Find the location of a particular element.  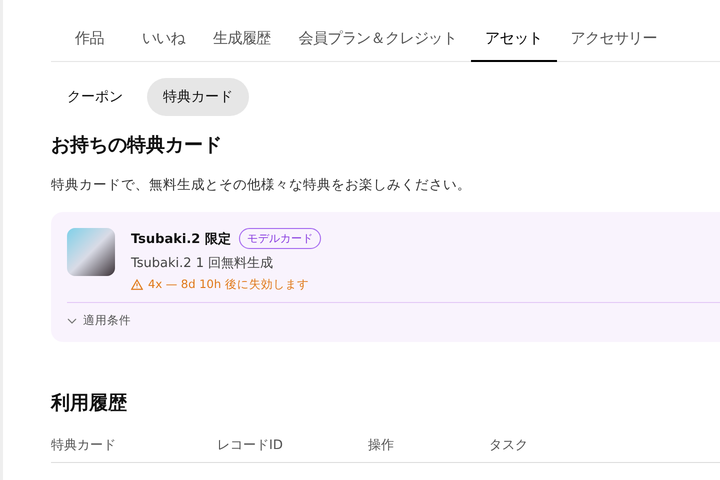

description-text: 特典カードで、無料生成とその他様々な特典をお楽しみください。 is located at coordinates (261, 185).